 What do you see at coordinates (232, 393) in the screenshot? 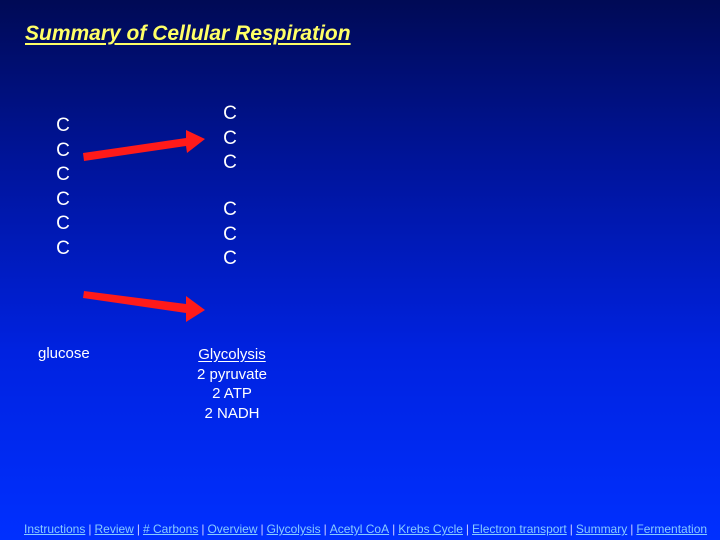
I see `product-atp: 2 ATP` at bounding box center [232, 393].